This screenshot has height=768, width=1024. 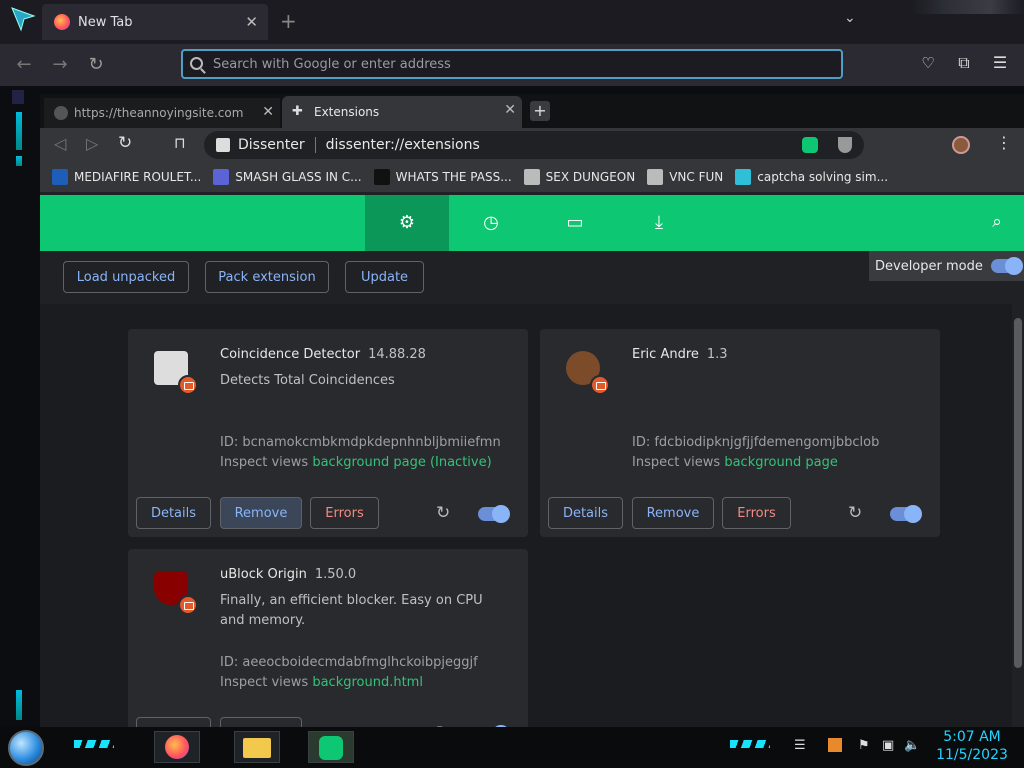 I want to click on taskbar-explorer, so click(x=257, y=747).